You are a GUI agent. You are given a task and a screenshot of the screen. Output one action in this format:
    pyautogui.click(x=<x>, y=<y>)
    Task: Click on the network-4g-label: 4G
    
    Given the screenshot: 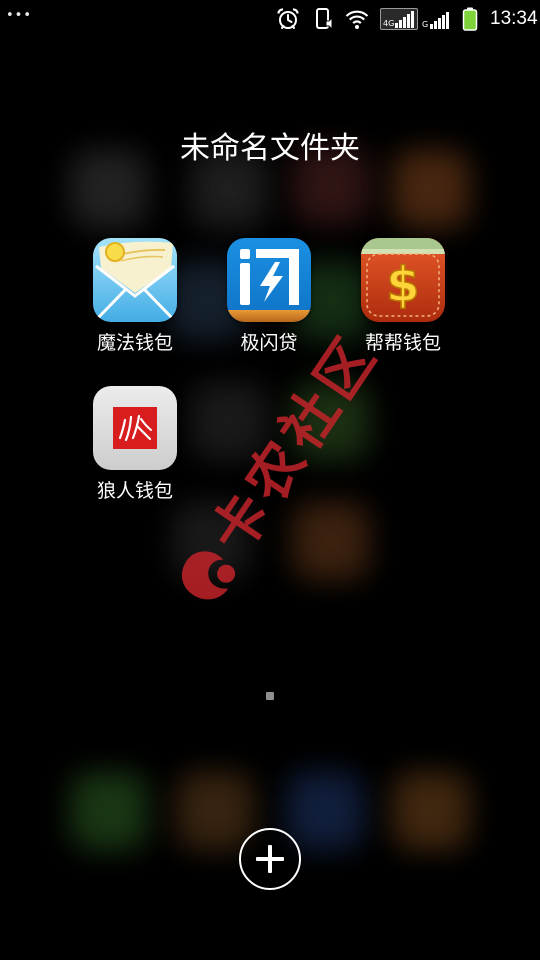 What is the action you would take?
    pyautogui.click(x=389, y=23)
    